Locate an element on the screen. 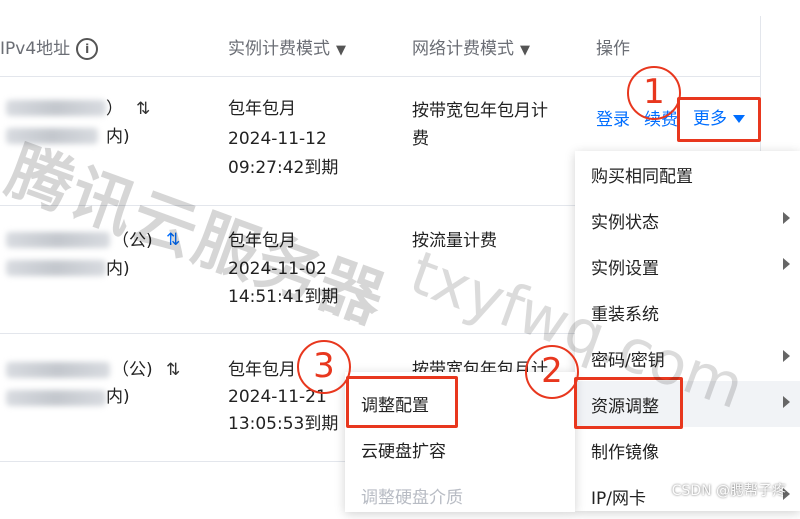 The width and height of the screenshot is (800, 519). menu-item-reinstall: 重装系统 is located at coordinates (687, 312).